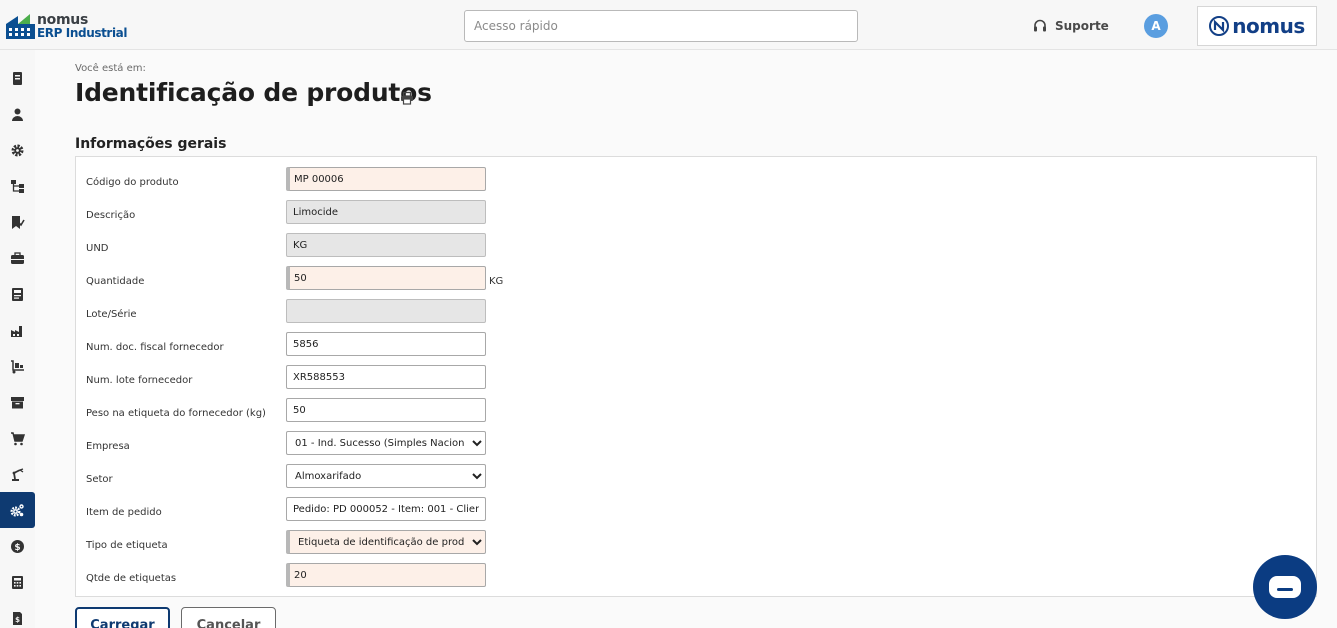 The image size is (1337, 628). I want to click on sidebar-item-user, so click(17, 114).